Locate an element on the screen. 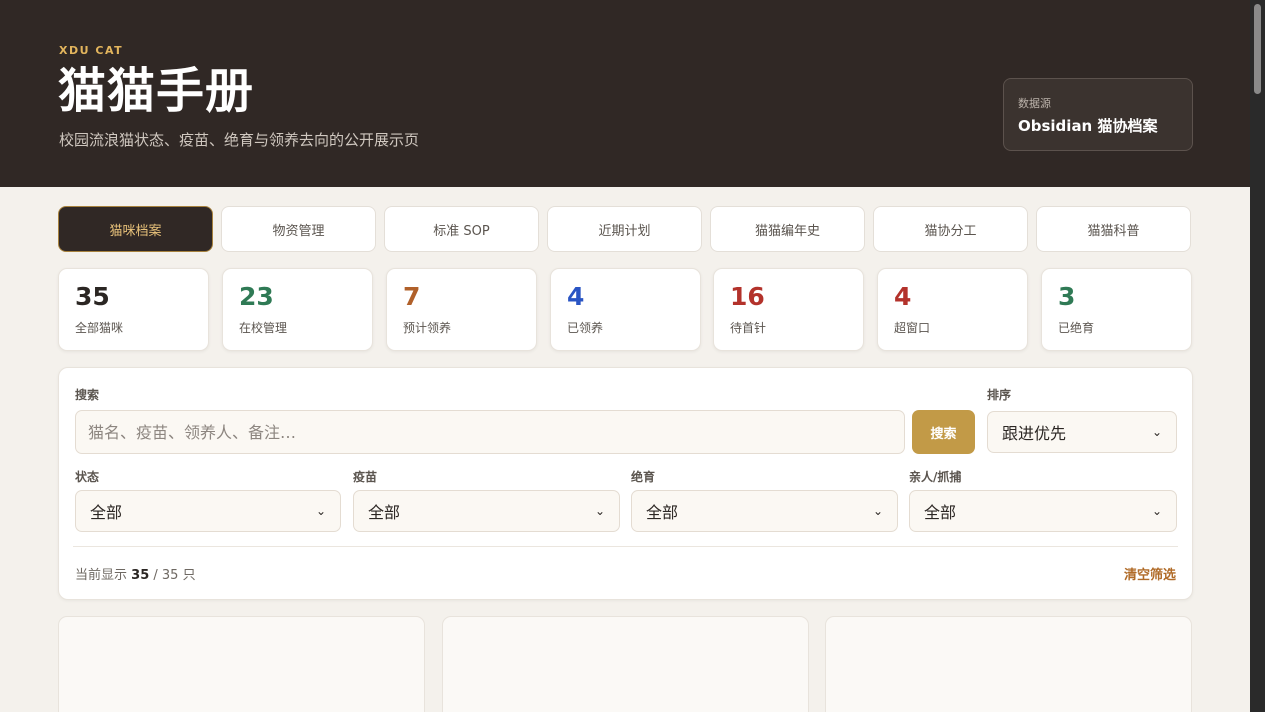 The width and height of the screenshot is (1265, 712). vaccine-value: 全部 is located at coordinates (384, 512).